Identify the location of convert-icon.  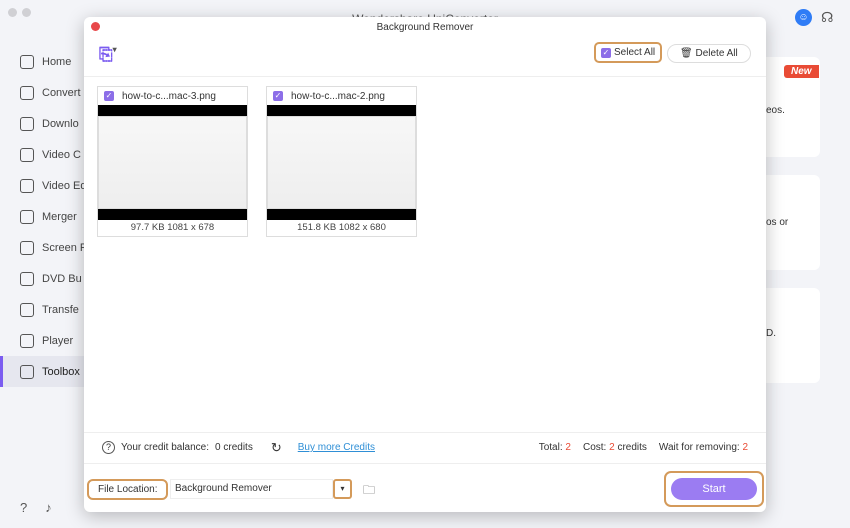
(27, 92).